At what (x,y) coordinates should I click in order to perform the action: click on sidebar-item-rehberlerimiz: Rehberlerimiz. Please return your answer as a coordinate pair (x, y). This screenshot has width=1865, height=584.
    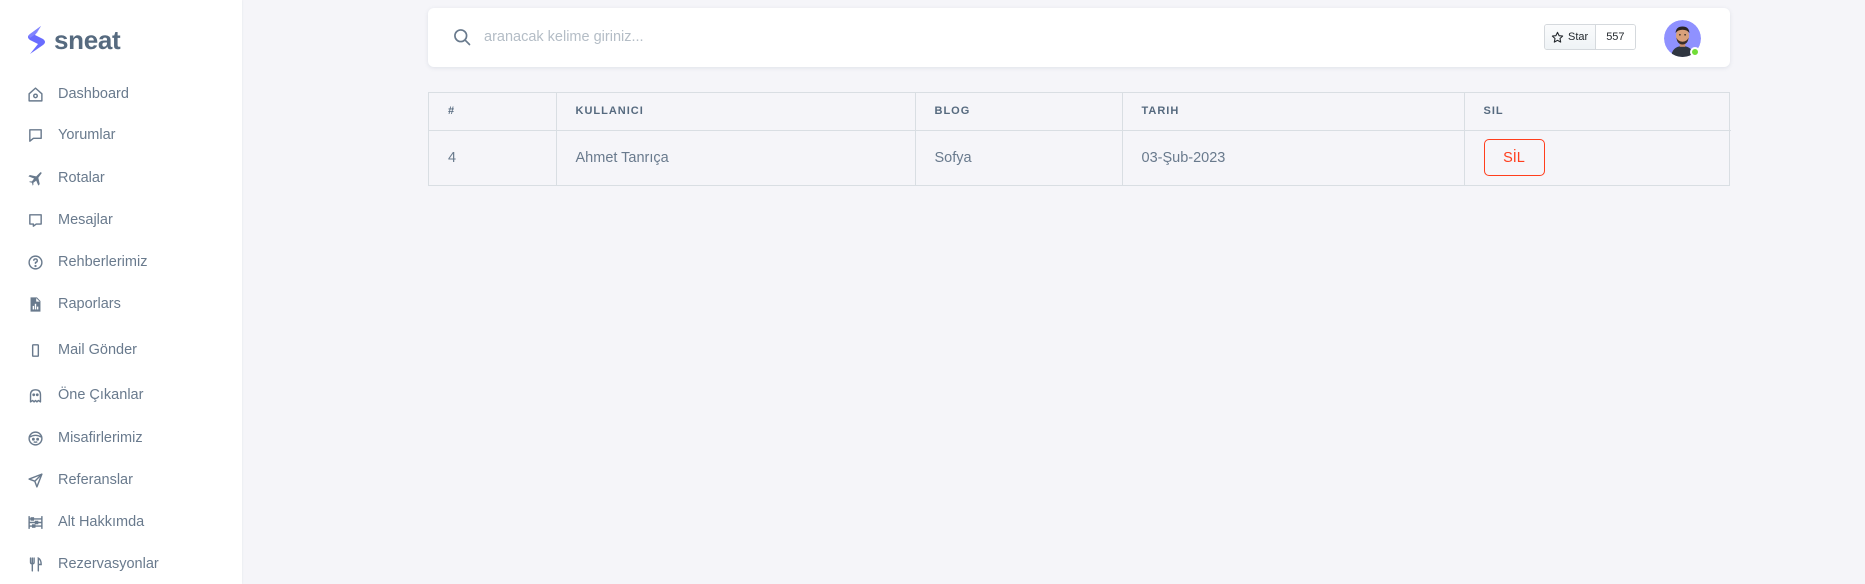
    Looking at the image, I should click on (86, 262).